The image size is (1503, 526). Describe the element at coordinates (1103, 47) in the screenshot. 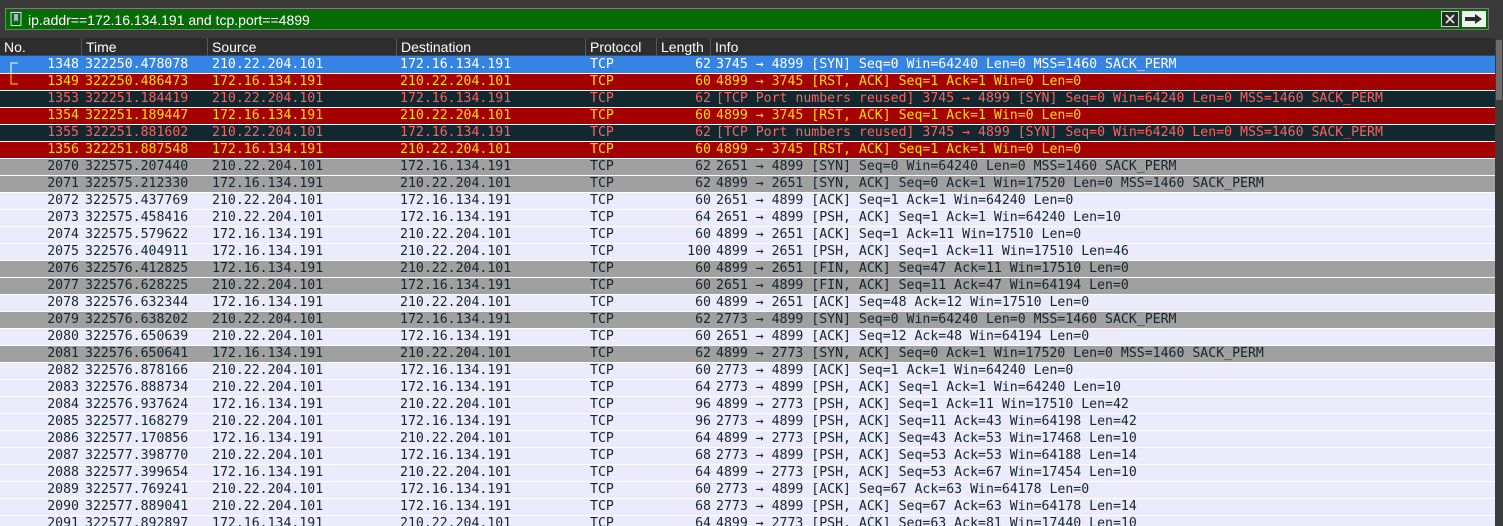

I see `column-header-info: Info` at that location.